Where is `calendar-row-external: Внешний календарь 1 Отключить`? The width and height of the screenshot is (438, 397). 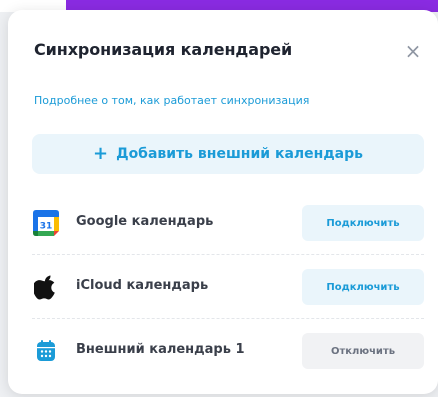
calendar-row-external: Внешний календарь 1 Отключить is located at coordinates (228, 351).